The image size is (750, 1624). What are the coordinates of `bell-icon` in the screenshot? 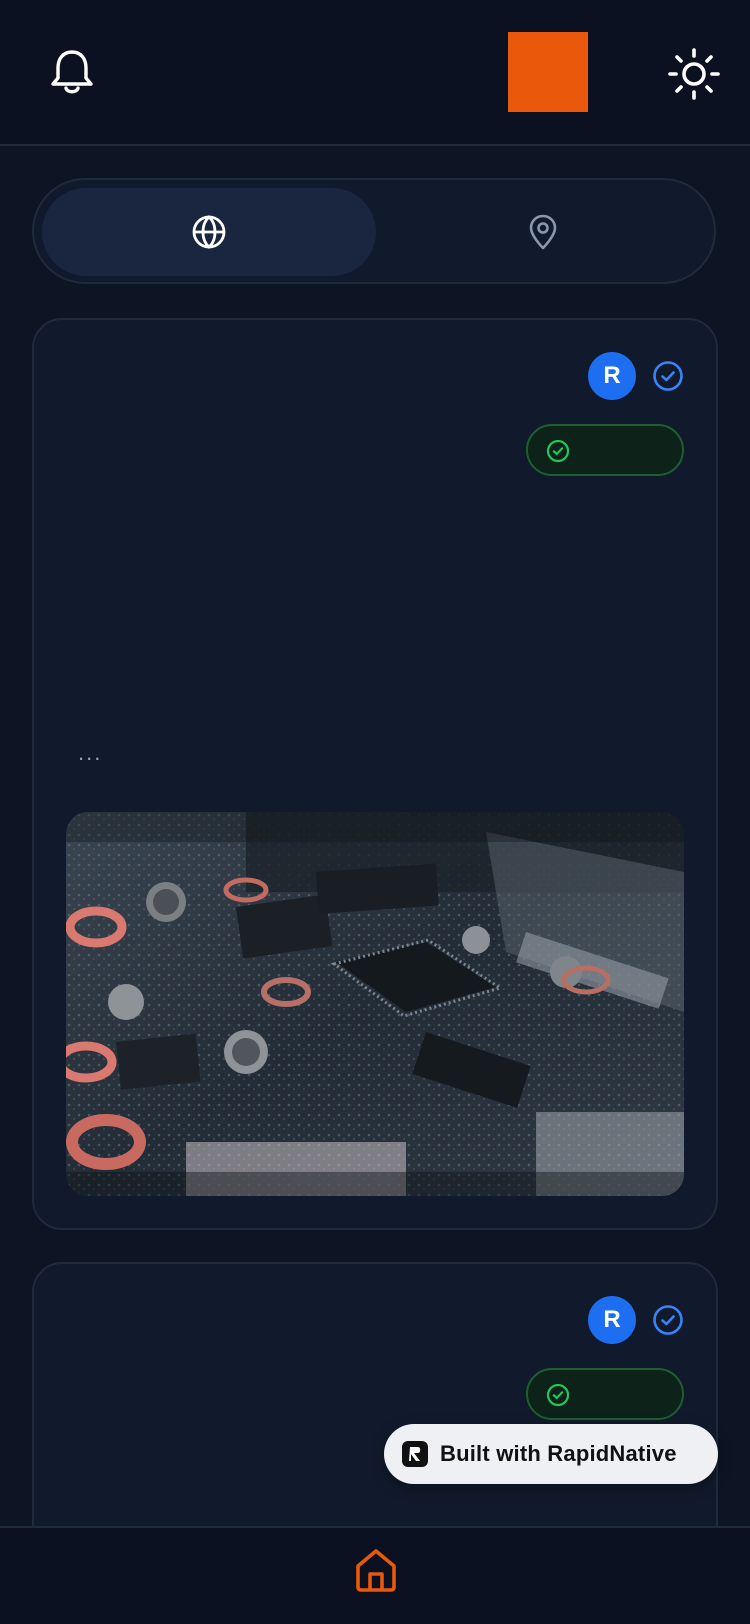 It's located at (72, 71).